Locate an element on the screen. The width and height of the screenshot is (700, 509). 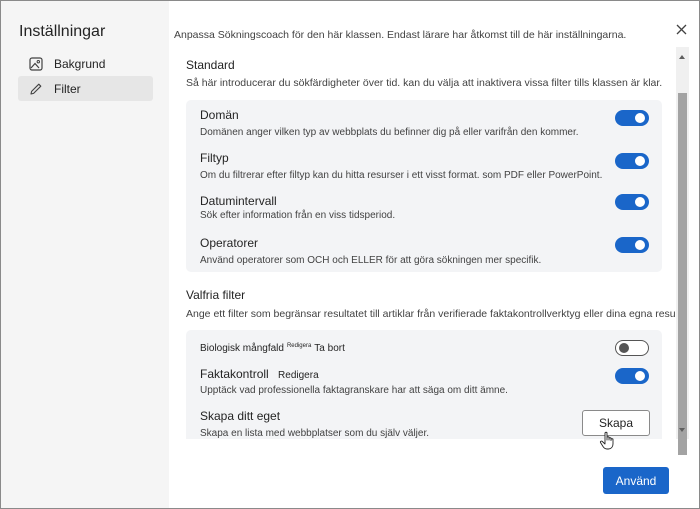
domain-toggle is located at coordinates (632, 118).